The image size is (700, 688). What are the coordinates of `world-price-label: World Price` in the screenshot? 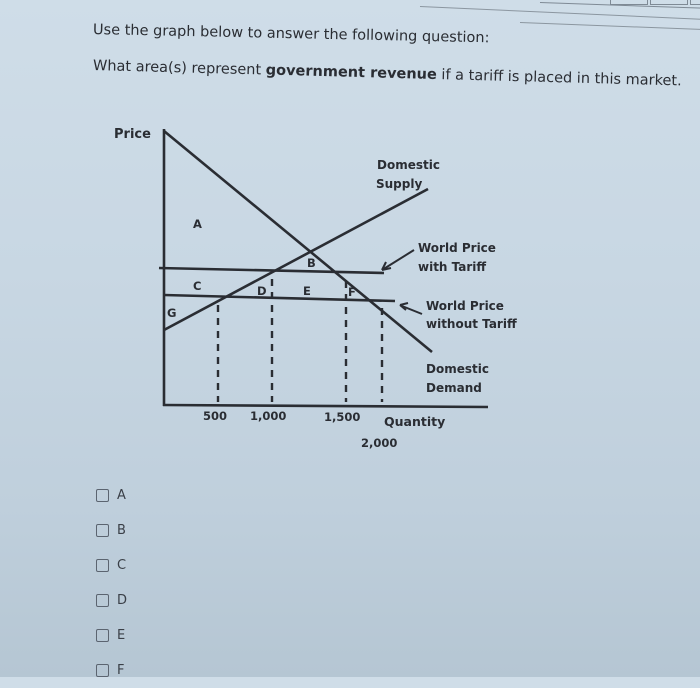 It's located at (465, 306).